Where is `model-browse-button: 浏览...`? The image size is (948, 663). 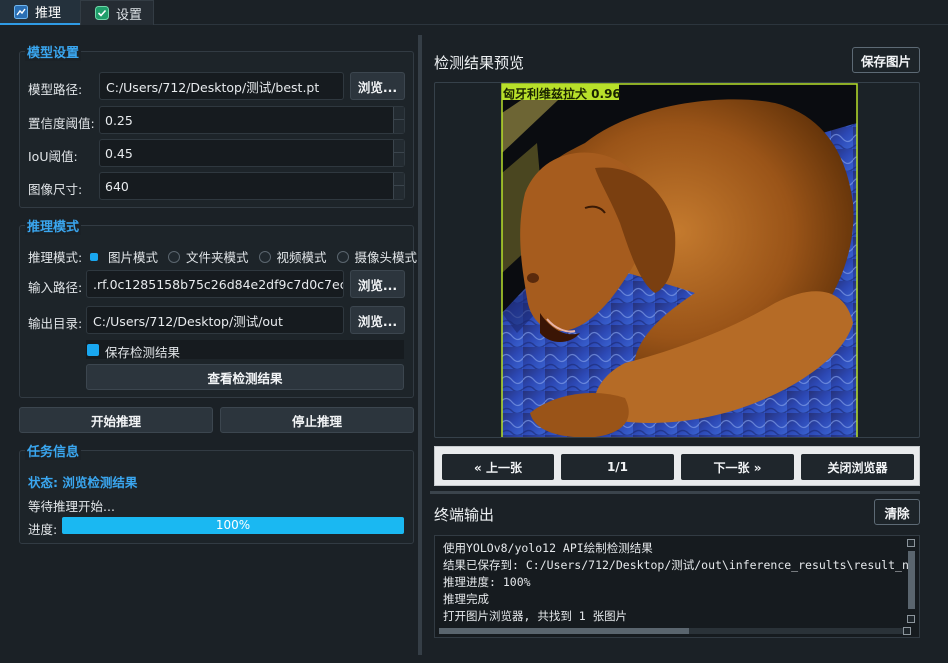 model-browse-button: 浏览... is located at coordinates (377, 86).